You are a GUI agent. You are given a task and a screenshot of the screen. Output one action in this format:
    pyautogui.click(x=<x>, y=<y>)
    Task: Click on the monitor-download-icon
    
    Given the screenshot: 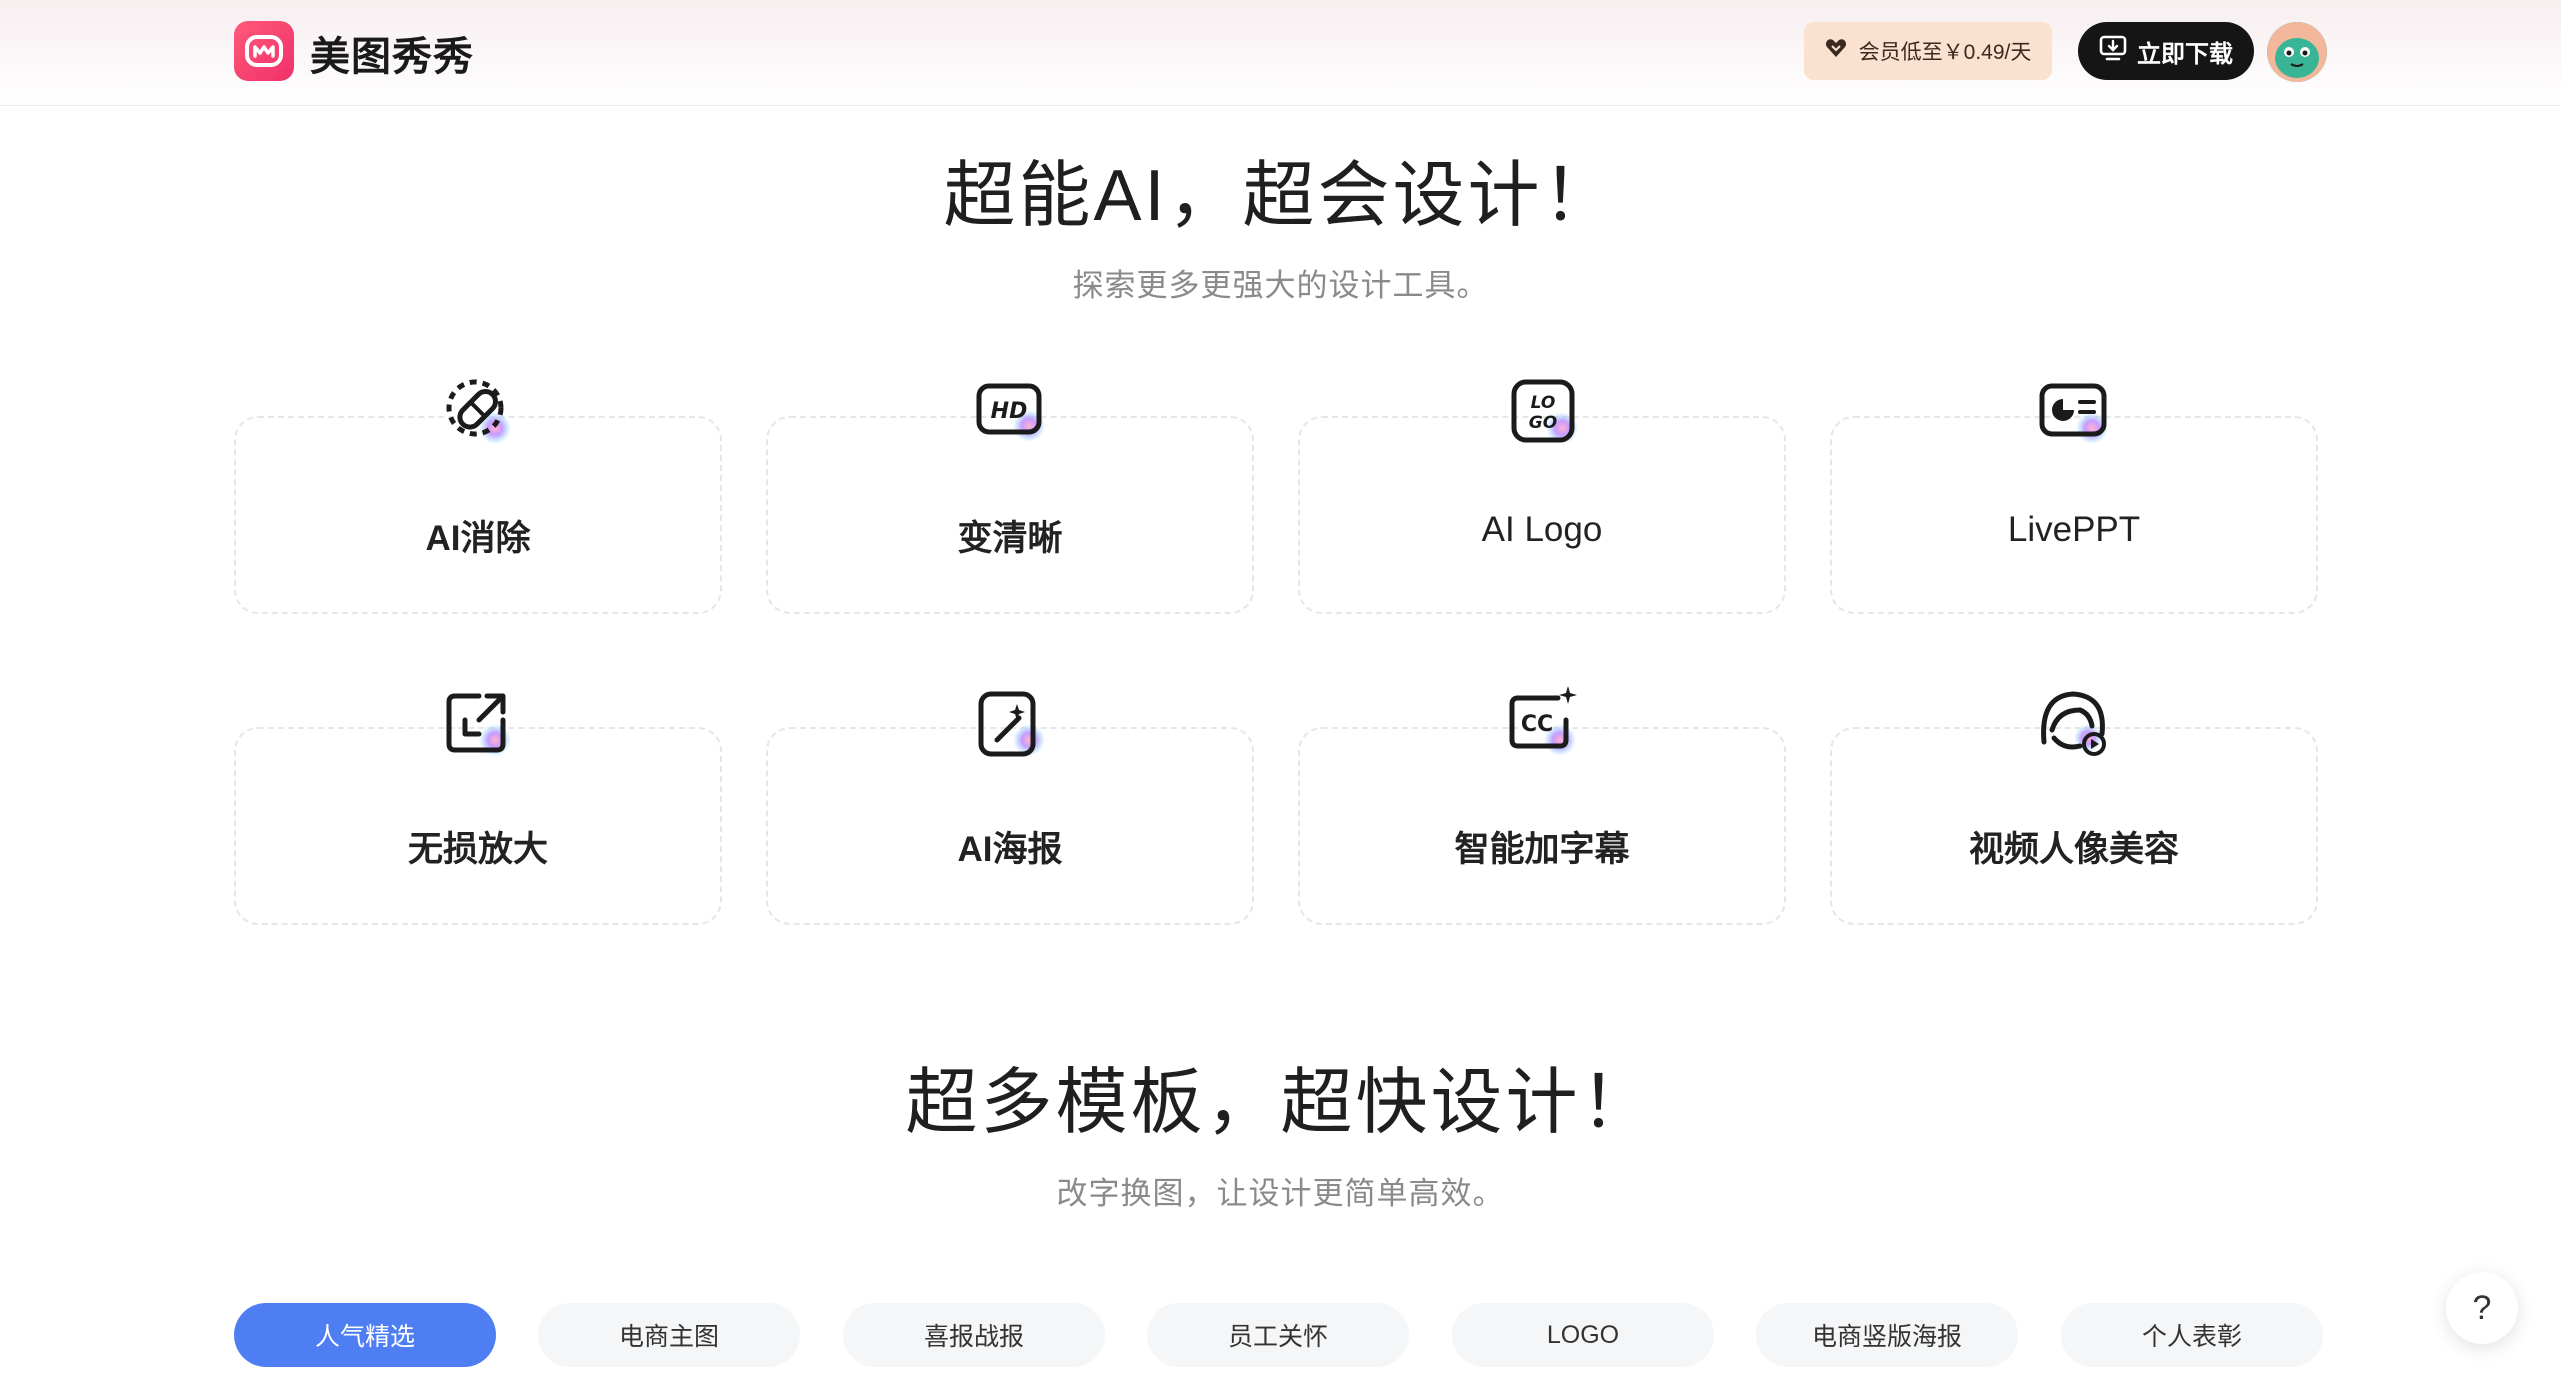 What is the action you would take?
    pyautogui.click(x=2113, y=51)
    